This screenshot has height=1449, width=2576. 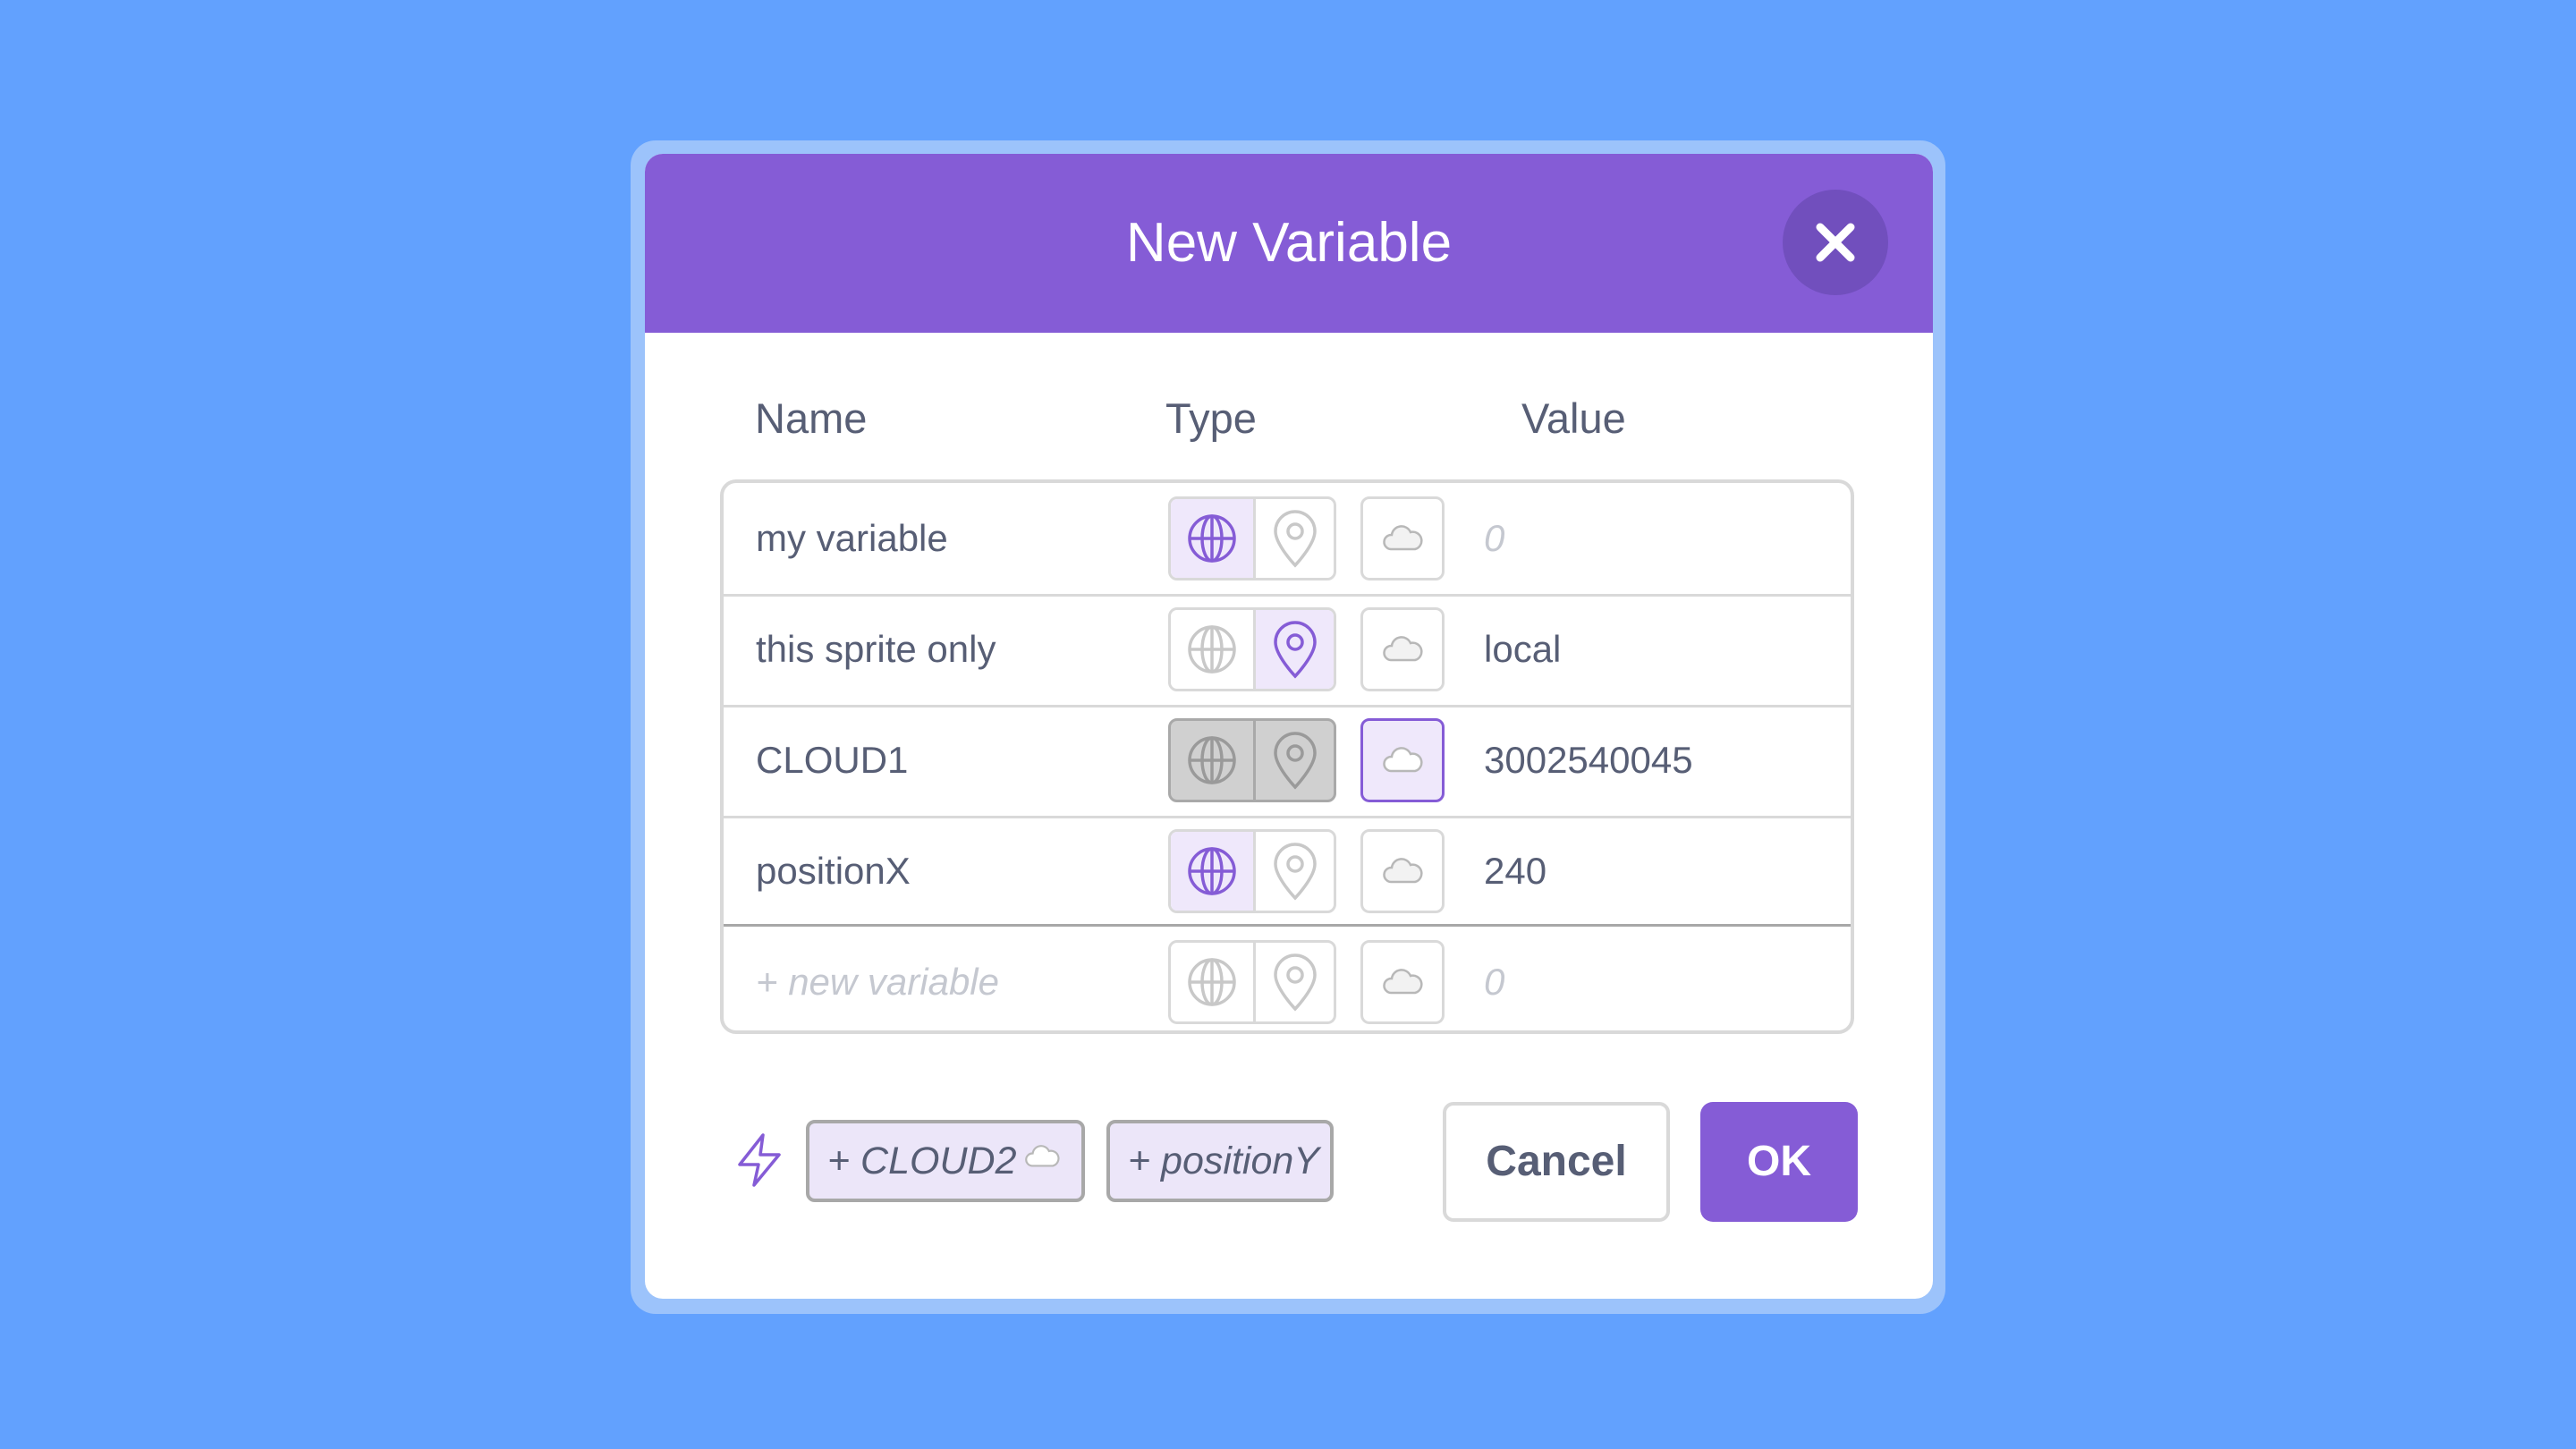 I want to click on variable-name: CLOUD1, so click(x=832, y=760).